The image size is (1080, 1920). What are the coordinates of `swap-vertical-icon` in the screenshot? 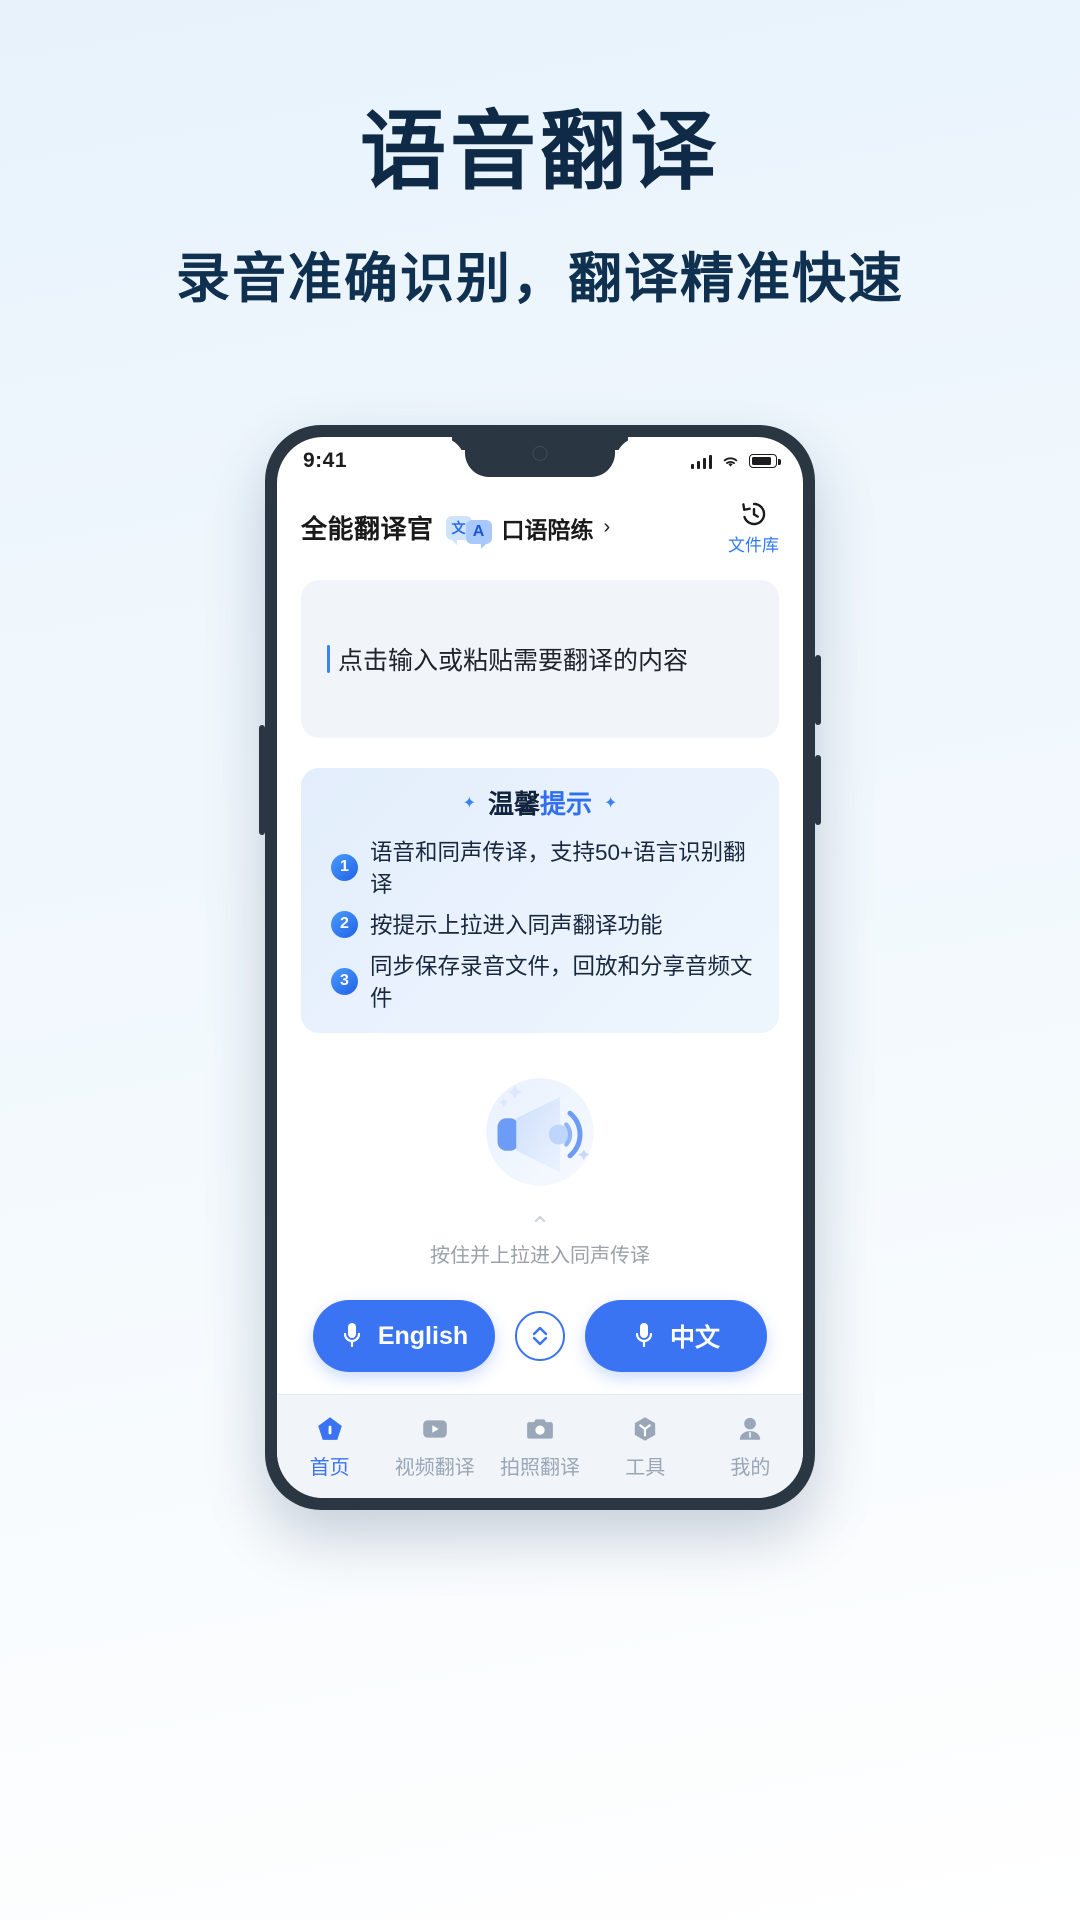 It's located at (540, 1336).